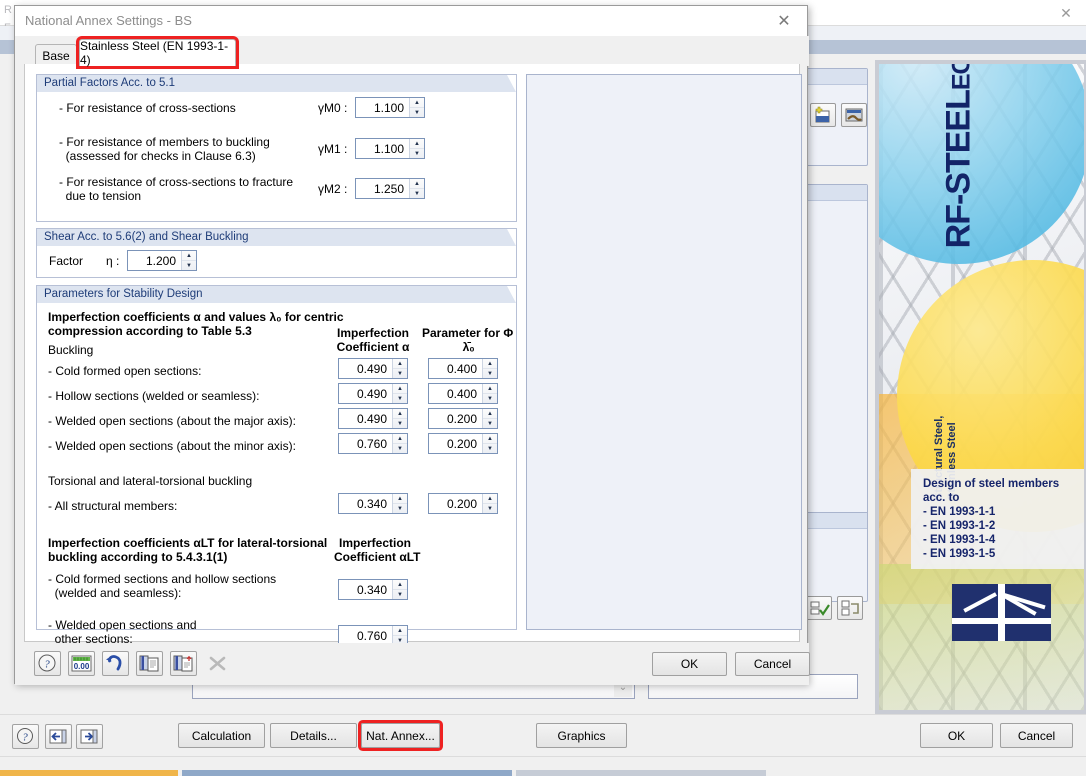  Describe the element at coordinates (1036, 735) in the screenshot. I see `background-cancel-button: Cancel` at that location.